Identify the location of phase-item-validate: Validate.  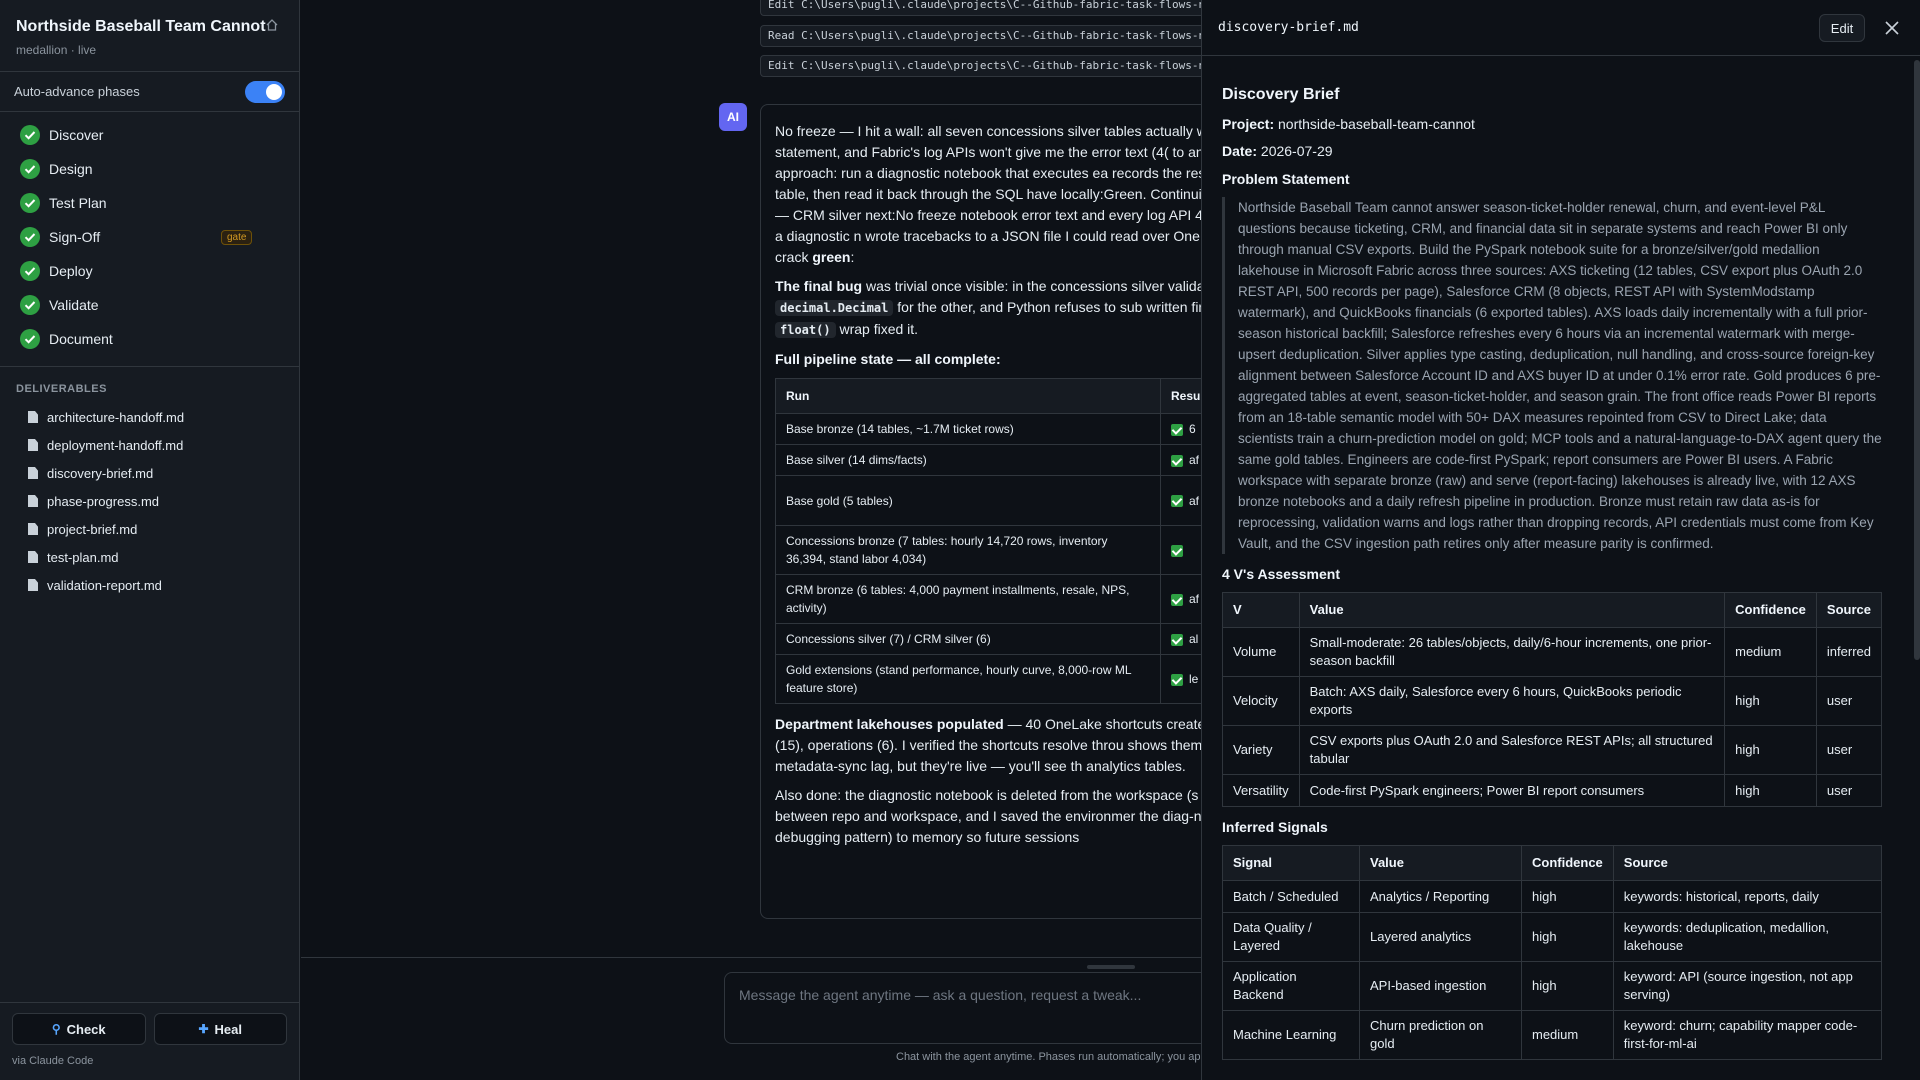
(149, 305).